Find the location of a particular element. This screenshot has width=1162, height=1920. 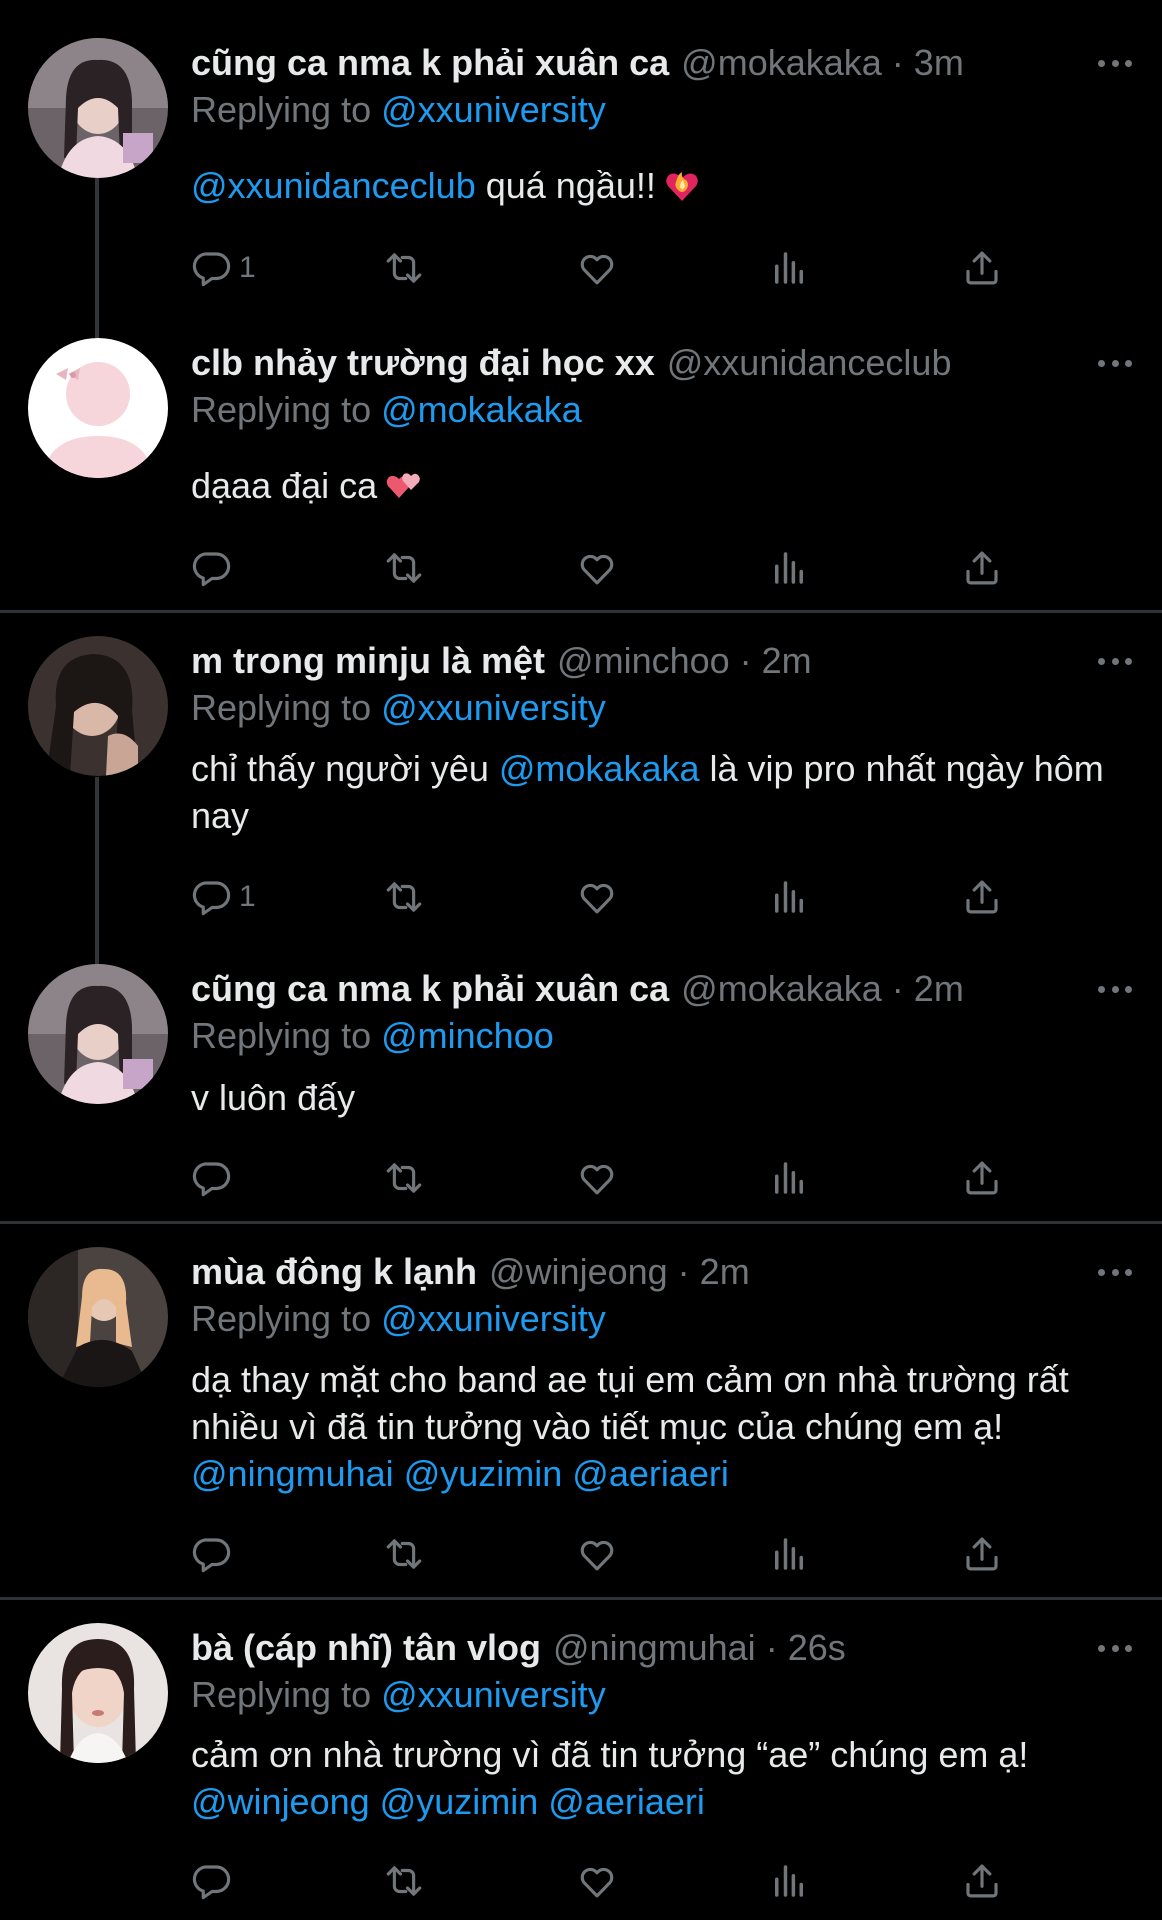

tweet-header: m trong minju là mệt @minchoo · 2m is located at coordinates (661, 661).